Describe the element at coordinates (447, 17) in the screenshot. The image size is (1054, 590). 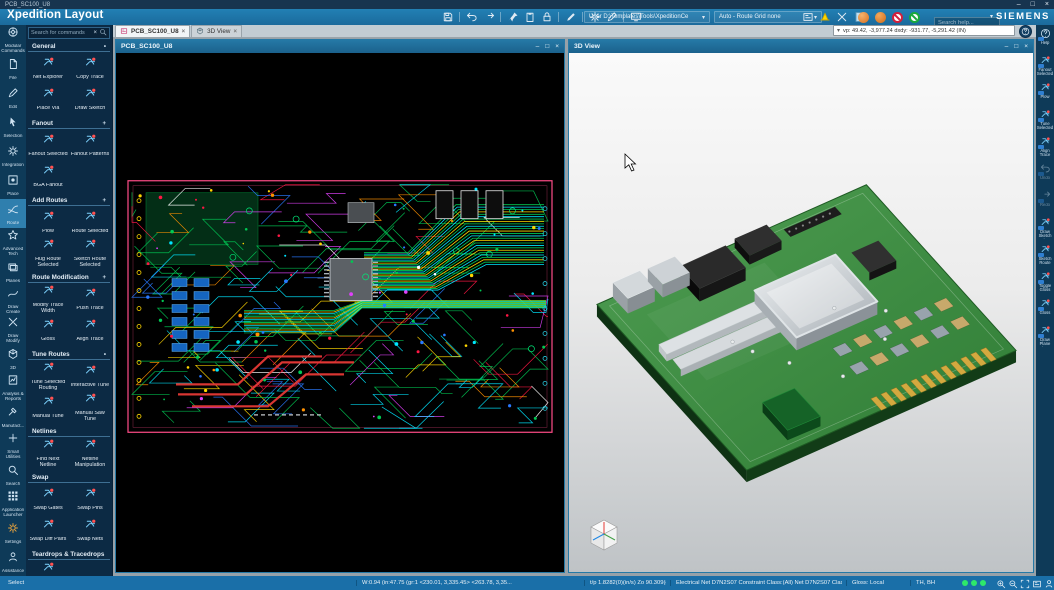
I see `save-icon` at that location.